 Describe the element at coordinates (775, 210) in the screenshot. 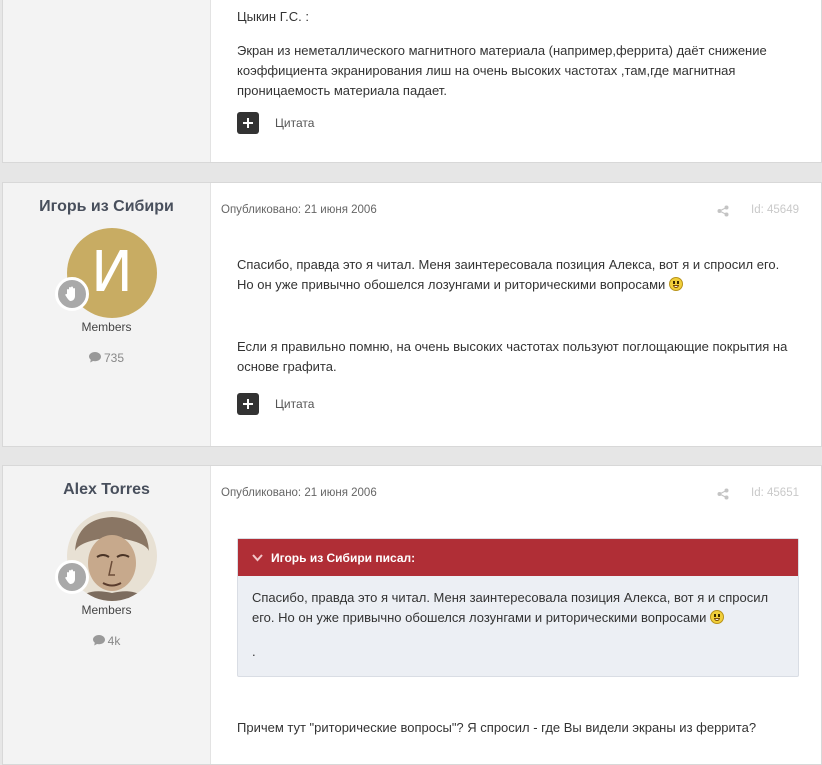

I see `post-id: Id: 45649` at that location.